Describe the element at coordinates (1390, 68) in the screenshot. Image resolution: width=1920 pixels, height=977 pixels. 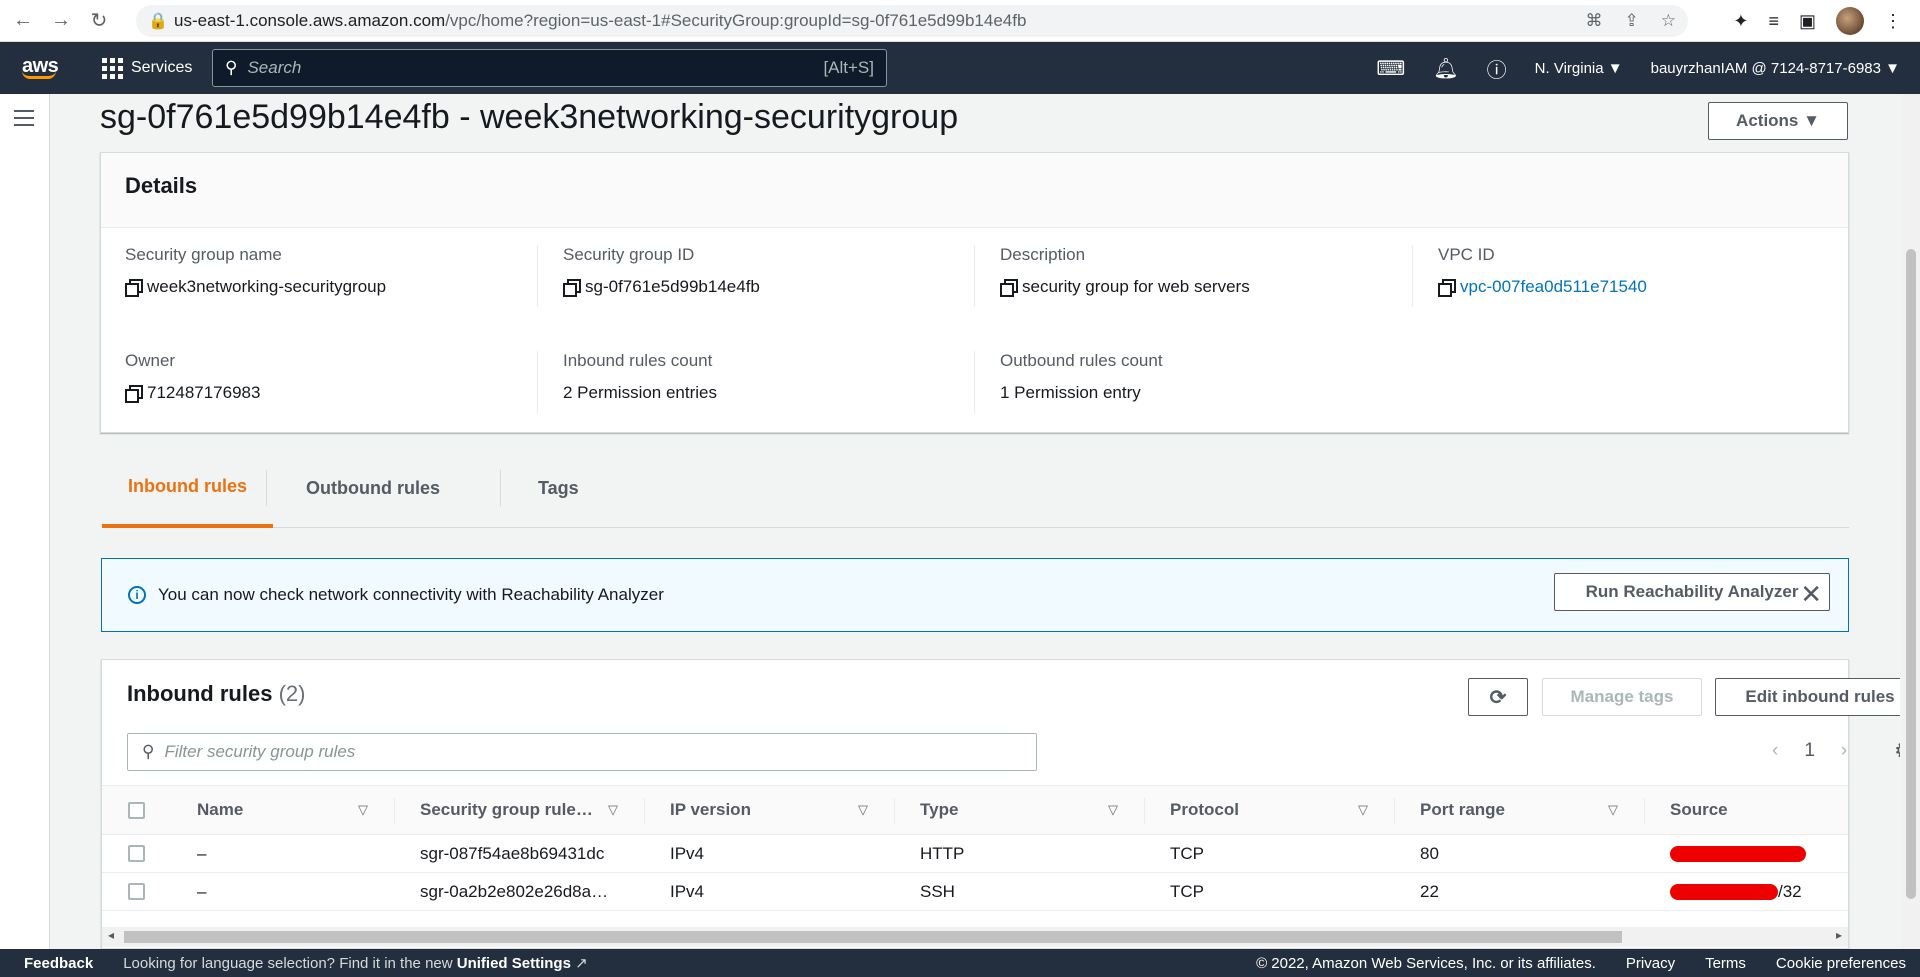
I see `cloudshell-icon: ⌨` at that location.